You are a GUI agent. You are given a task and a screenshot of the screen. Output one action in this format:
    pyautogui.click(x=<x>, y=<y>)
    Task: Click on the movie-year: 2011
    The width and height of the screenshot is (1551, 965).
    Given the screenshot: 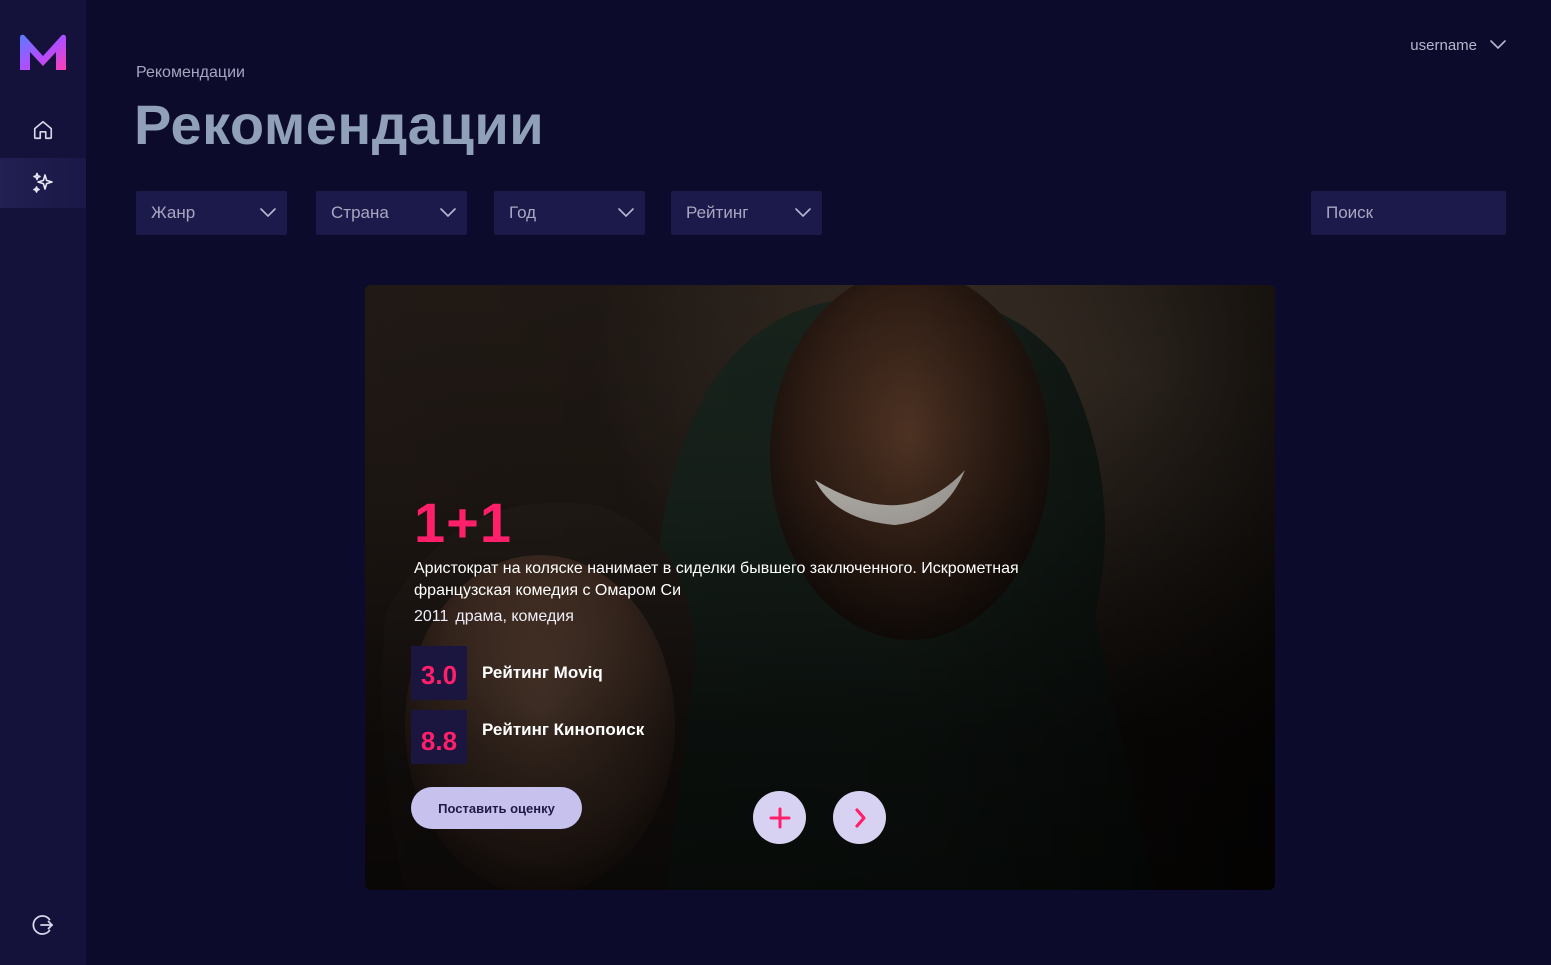 What is the action you would take?
    pyautogui.click(x=431, y=616)
    